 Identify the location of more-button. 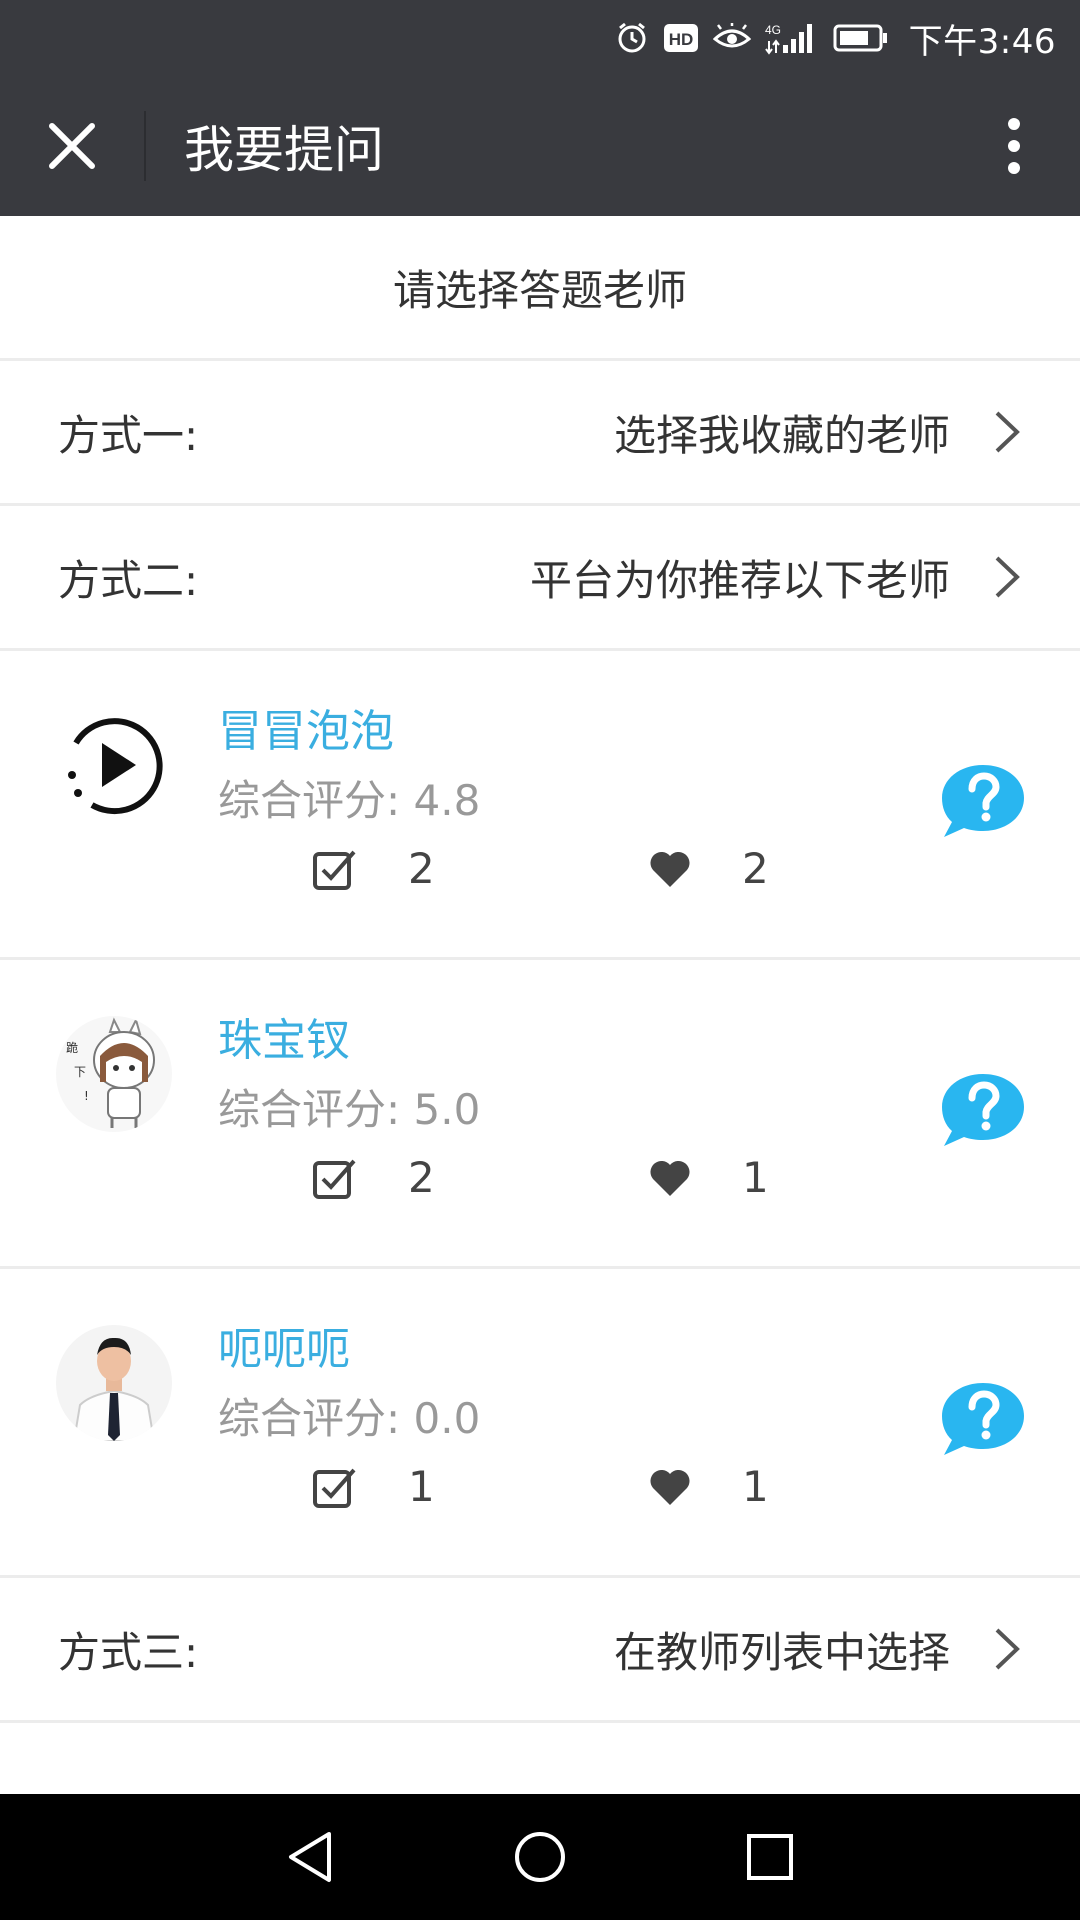
(1014, 146).